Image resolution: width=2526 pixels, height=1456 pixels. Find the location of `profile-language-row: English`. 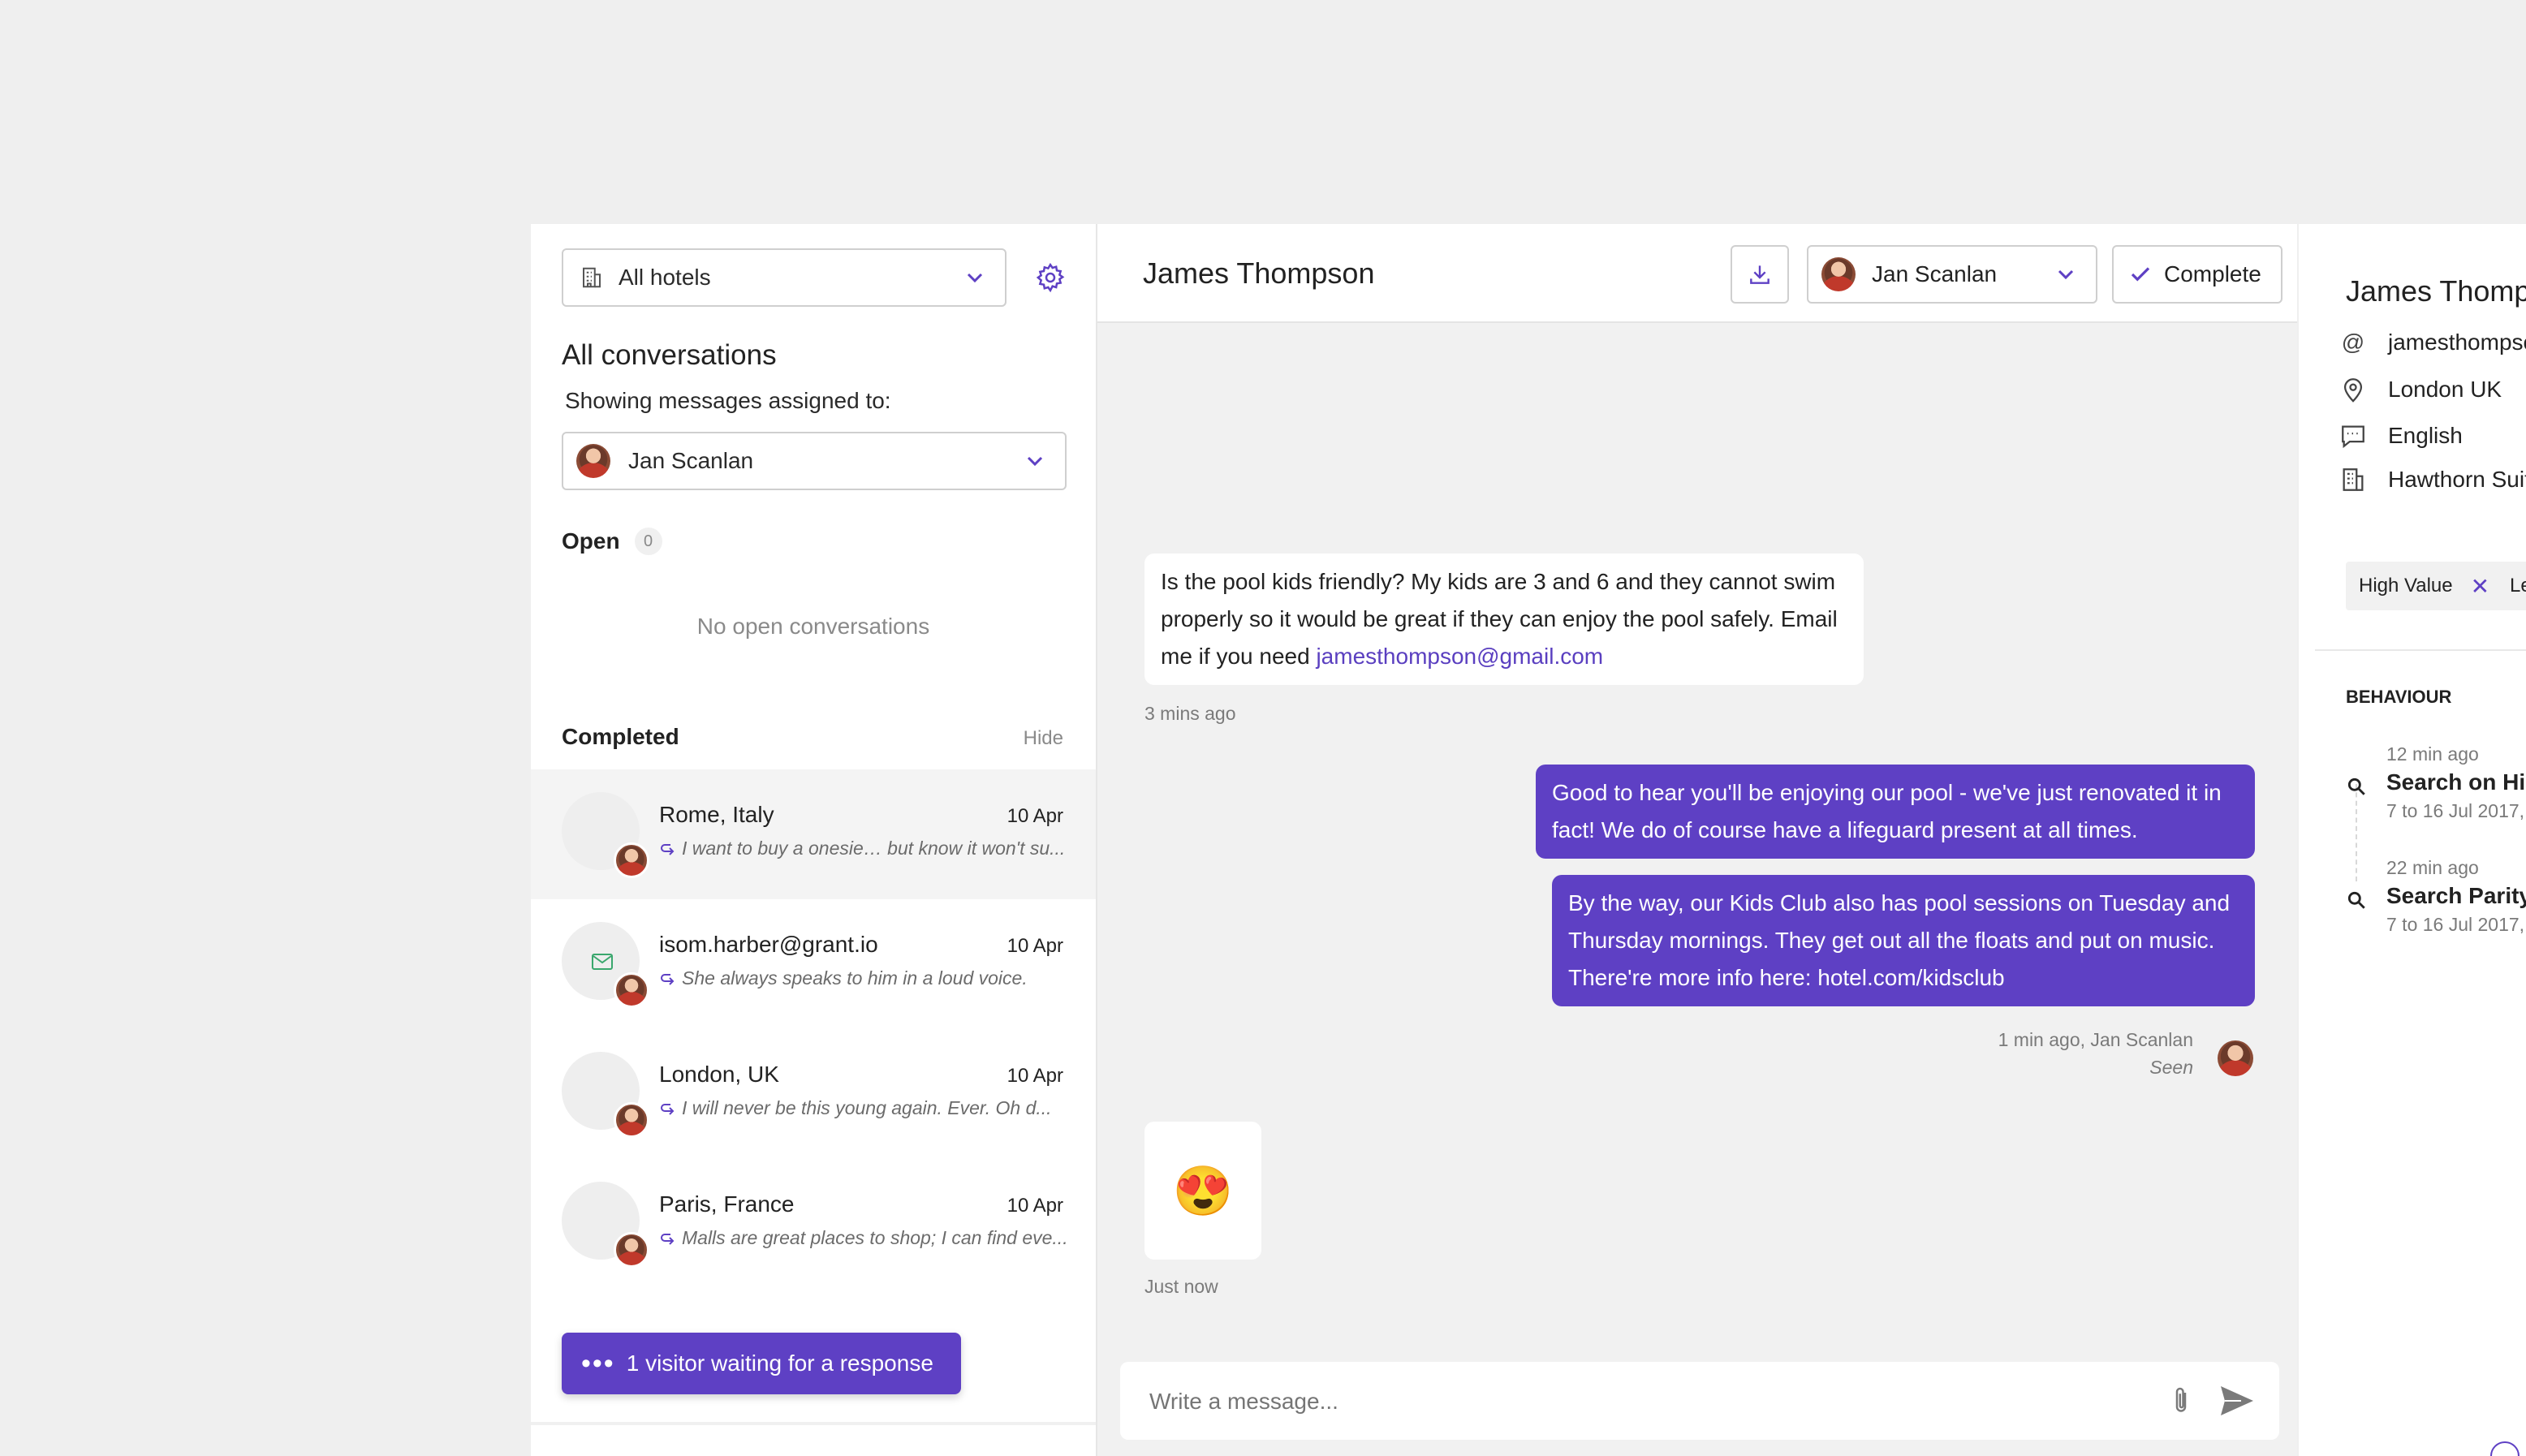

profile-language-row: English is located at coordinates (2401, 436).